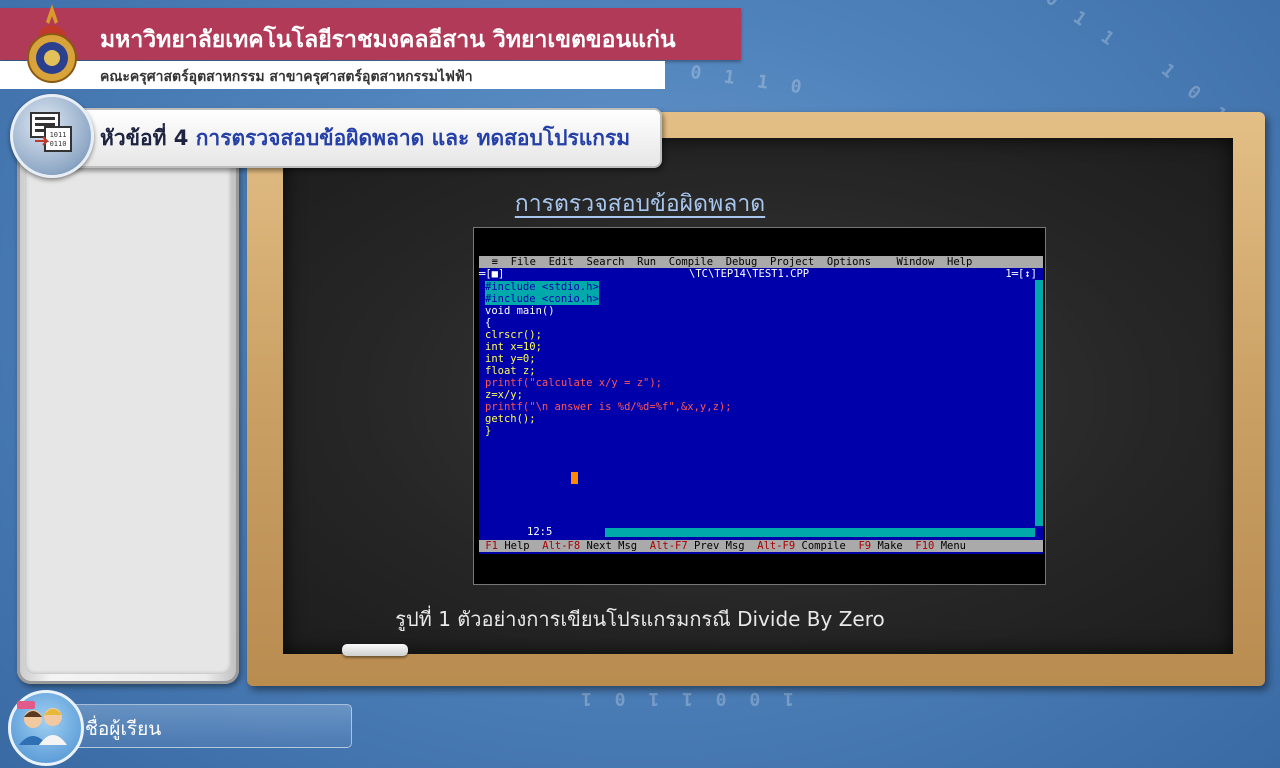  Describe the element at coordinates (128, 415) in the screenshot. I see `side-panel-inner` at that location.